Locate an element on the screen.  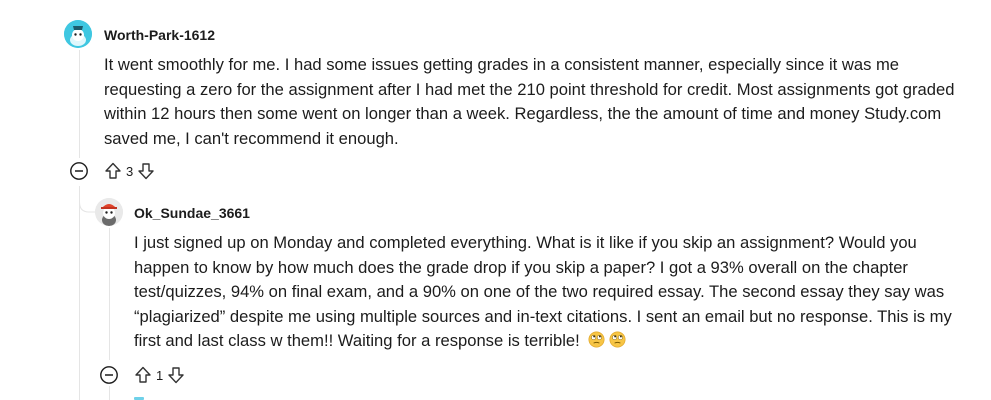
comment-actions: 3 is located at coordinates (129, 171).